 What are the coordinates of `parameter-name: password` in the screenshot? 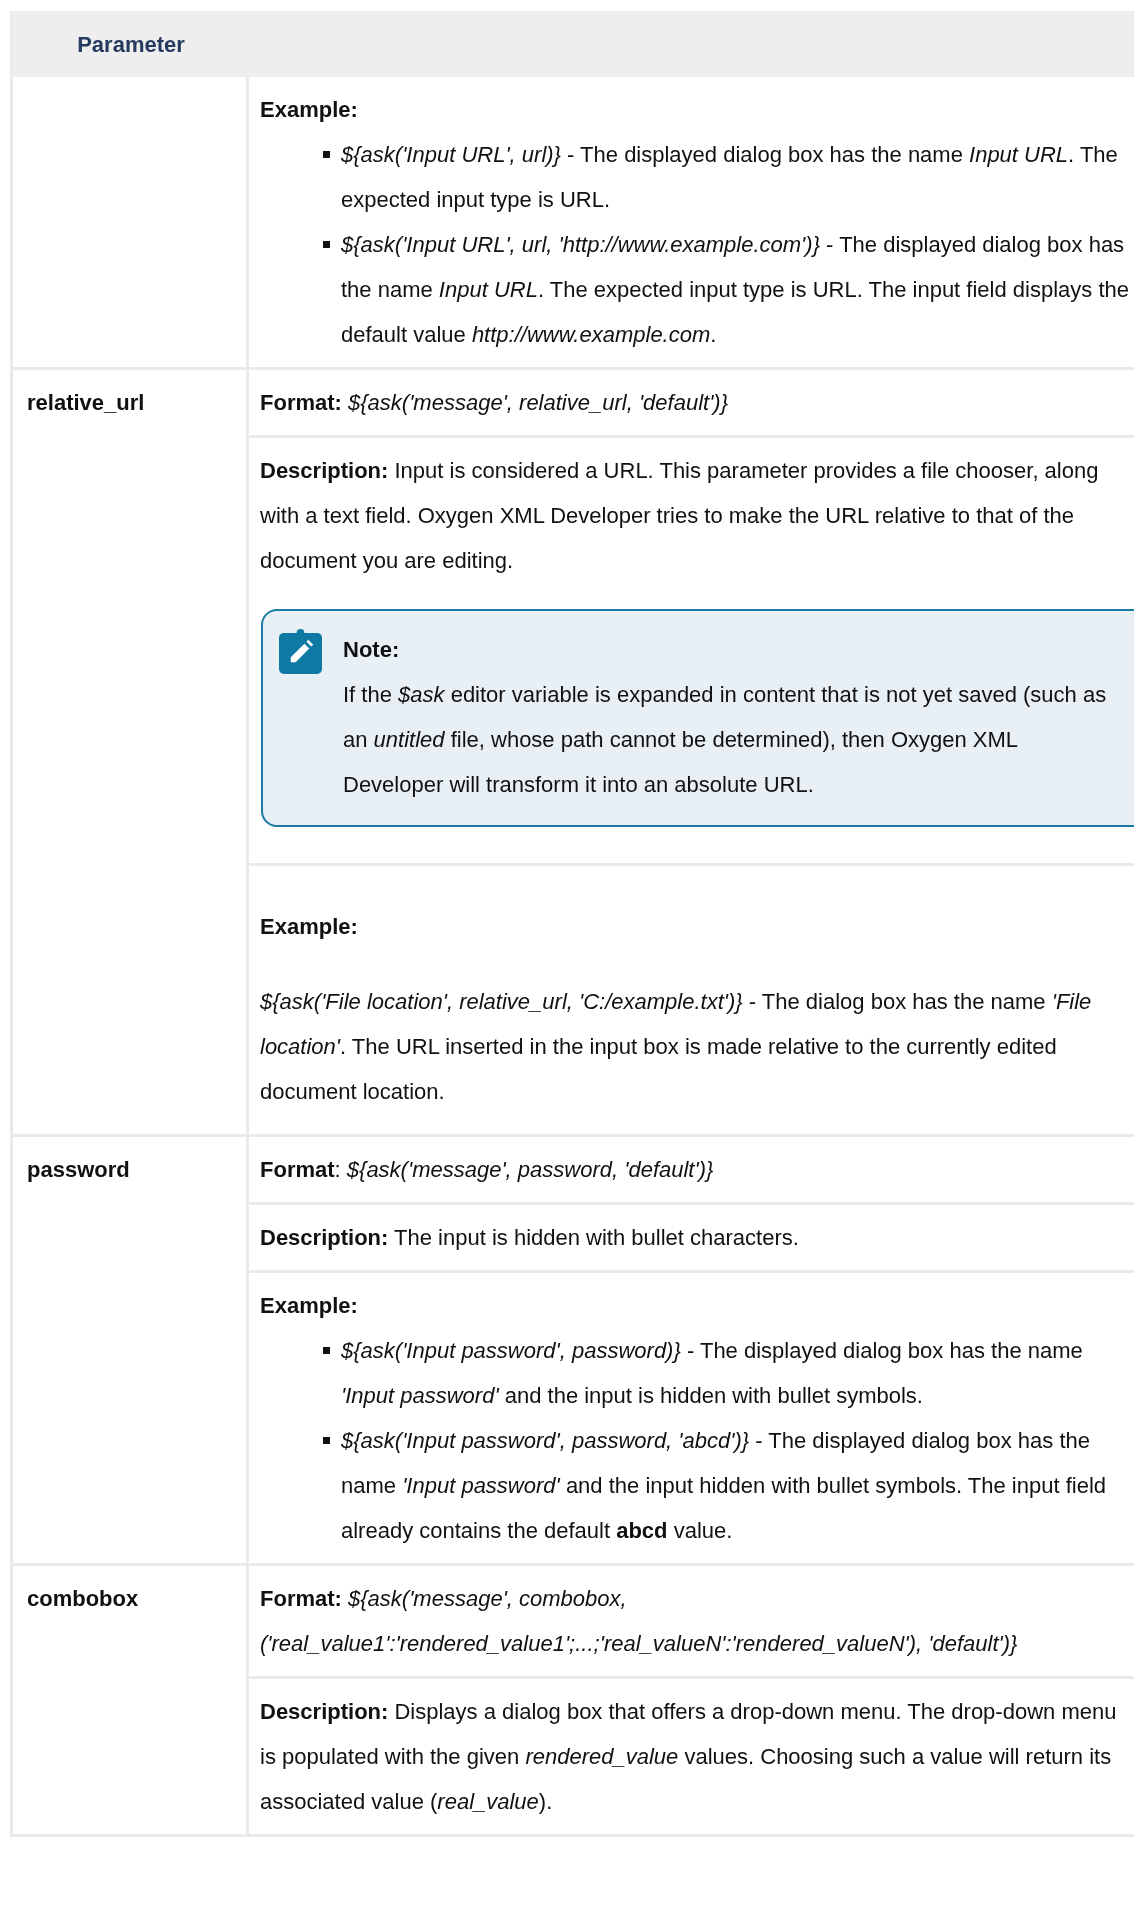 It's located at (78, 1169).